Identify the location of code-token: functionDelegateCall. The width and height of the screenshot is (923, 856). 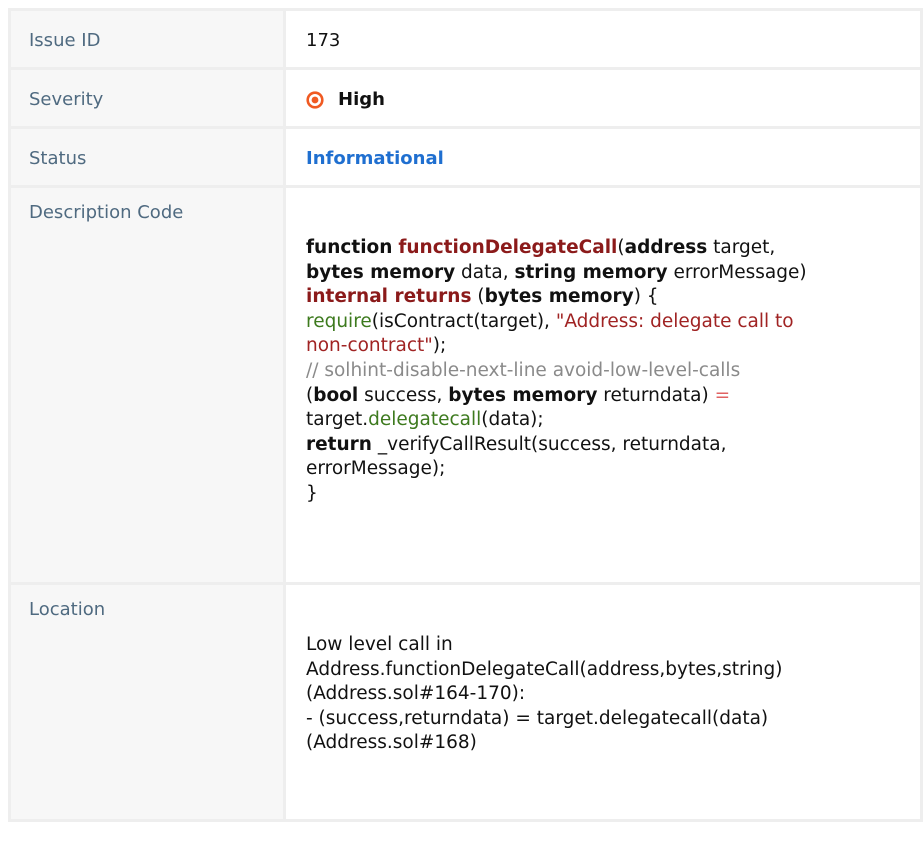
(508, 247).